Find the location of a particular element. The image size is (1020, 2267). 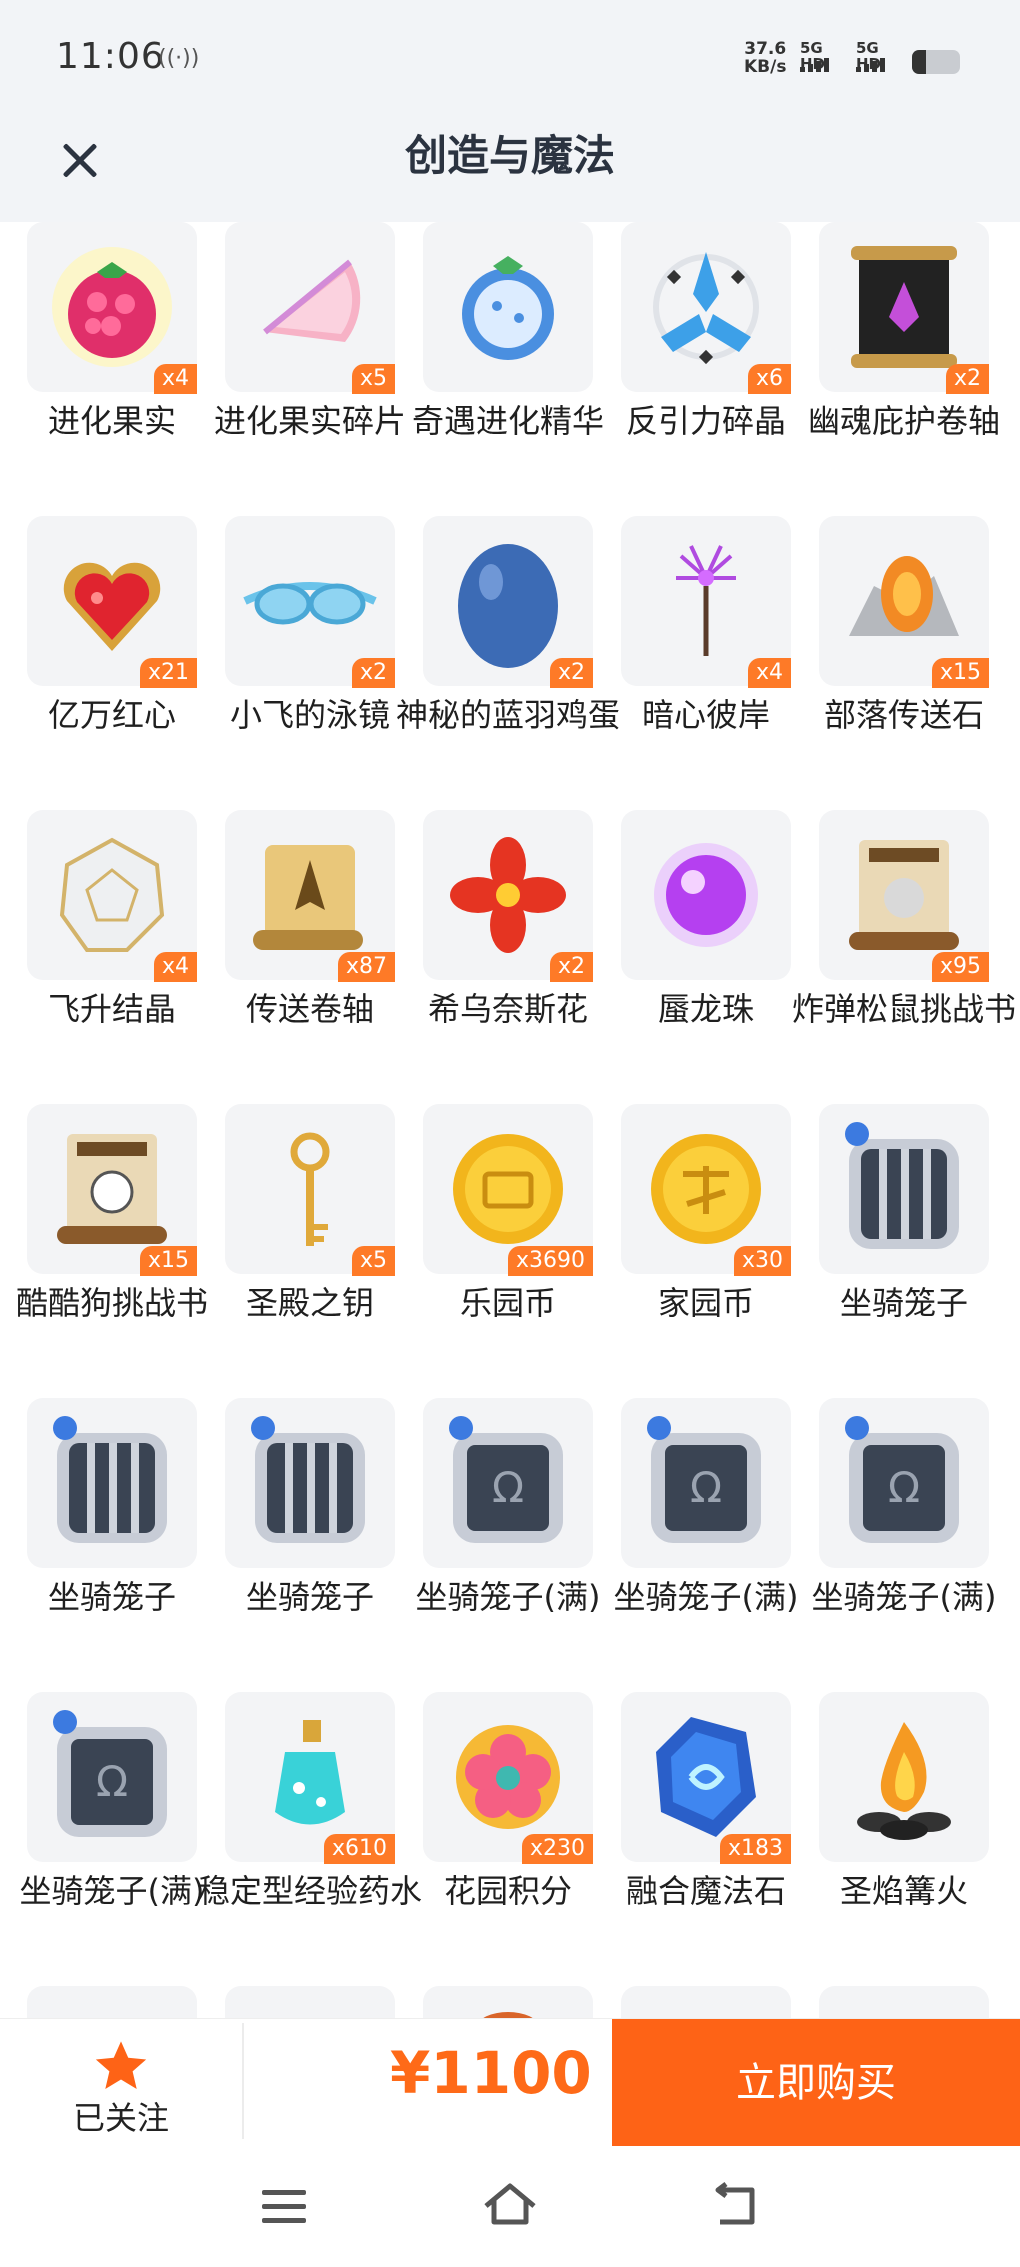

sim2-signal-icon: 5G HD is located at coordinates (879, 57).